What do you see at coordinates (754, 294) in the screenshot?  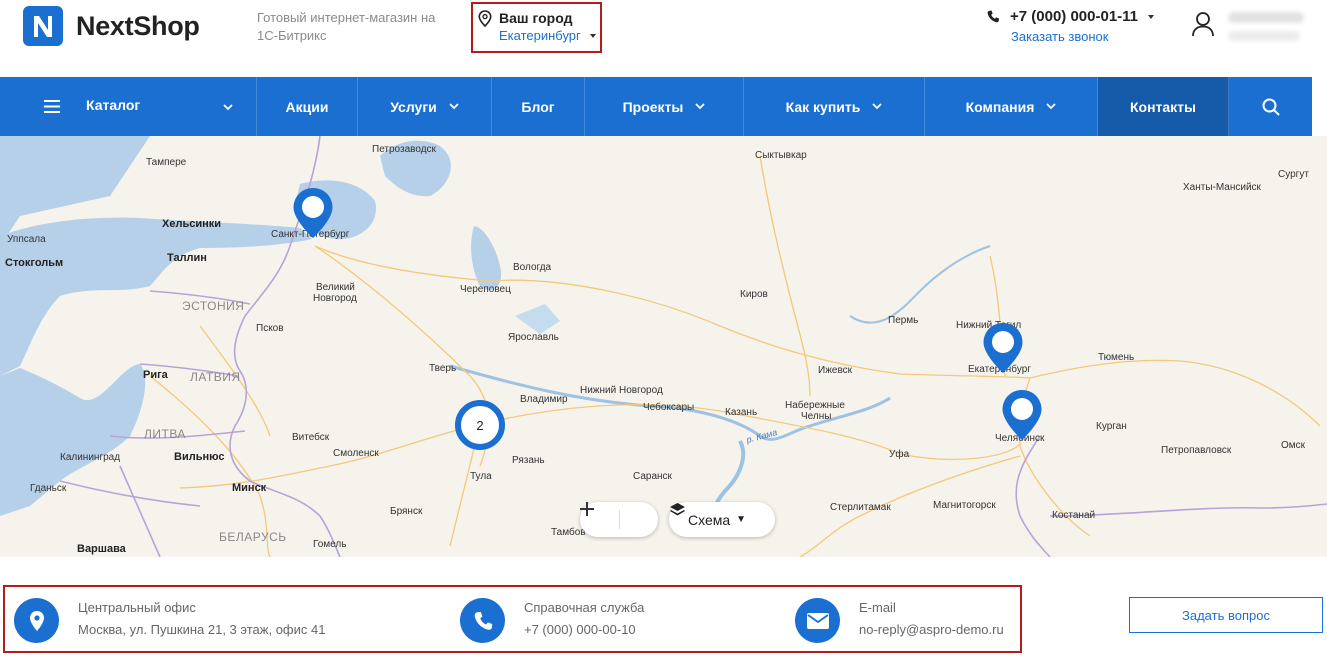 I see `map-label: Киров` at bounding box center [754, 294].